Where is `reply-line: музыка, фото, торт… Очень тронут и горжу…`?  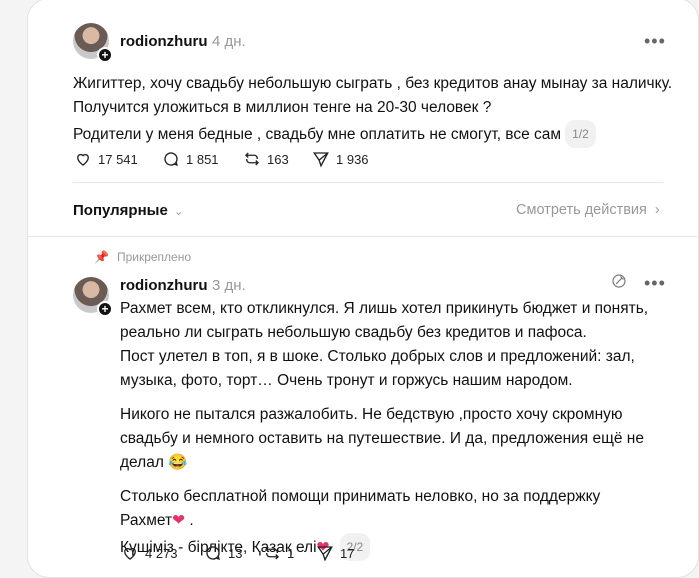 reply-line: музыка, фото, торт… Очень тронут и горжу… is located at coordinates (346, 380).